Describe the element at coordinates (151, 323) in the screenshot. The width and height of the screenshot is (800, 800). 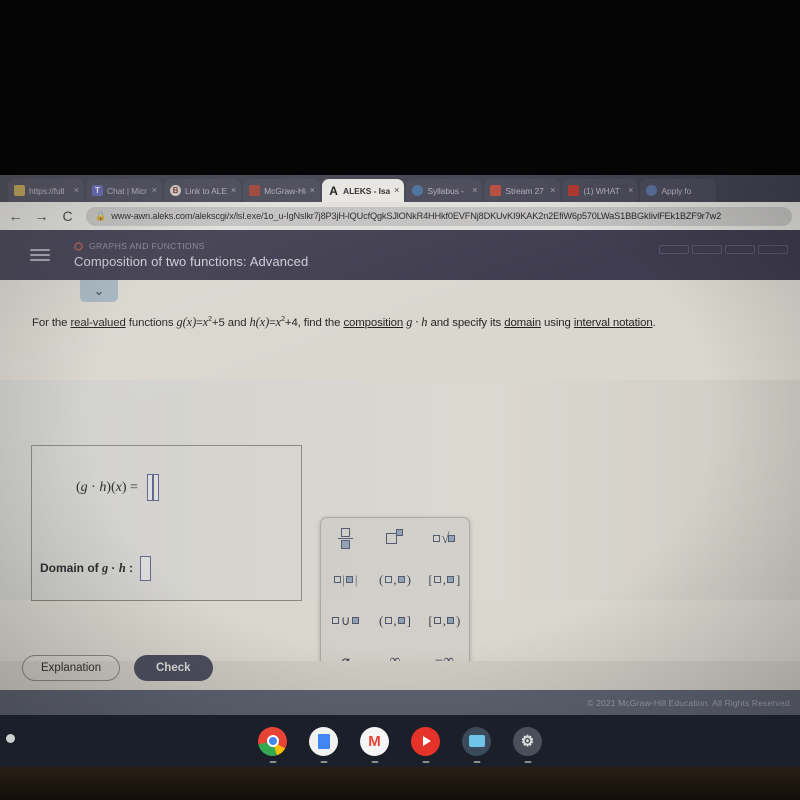
I see `problem-part-2: functions` at that location.